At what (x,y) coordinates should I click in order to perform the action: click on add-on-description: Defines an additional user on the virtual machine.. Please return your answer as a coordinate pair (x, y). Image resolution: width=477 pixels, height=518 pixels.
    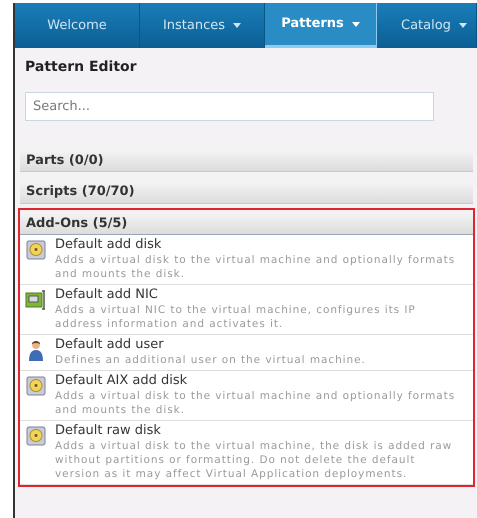
    Looking at the image, I should click on (211, 359).